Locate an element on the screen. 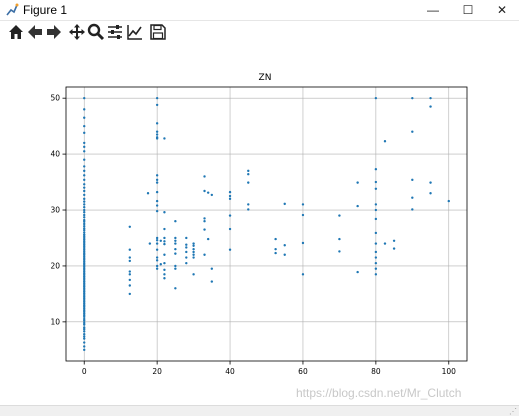 The height and width of the screenshot is (416, 519). edit-axis-button is located at coordinates (135, 32).